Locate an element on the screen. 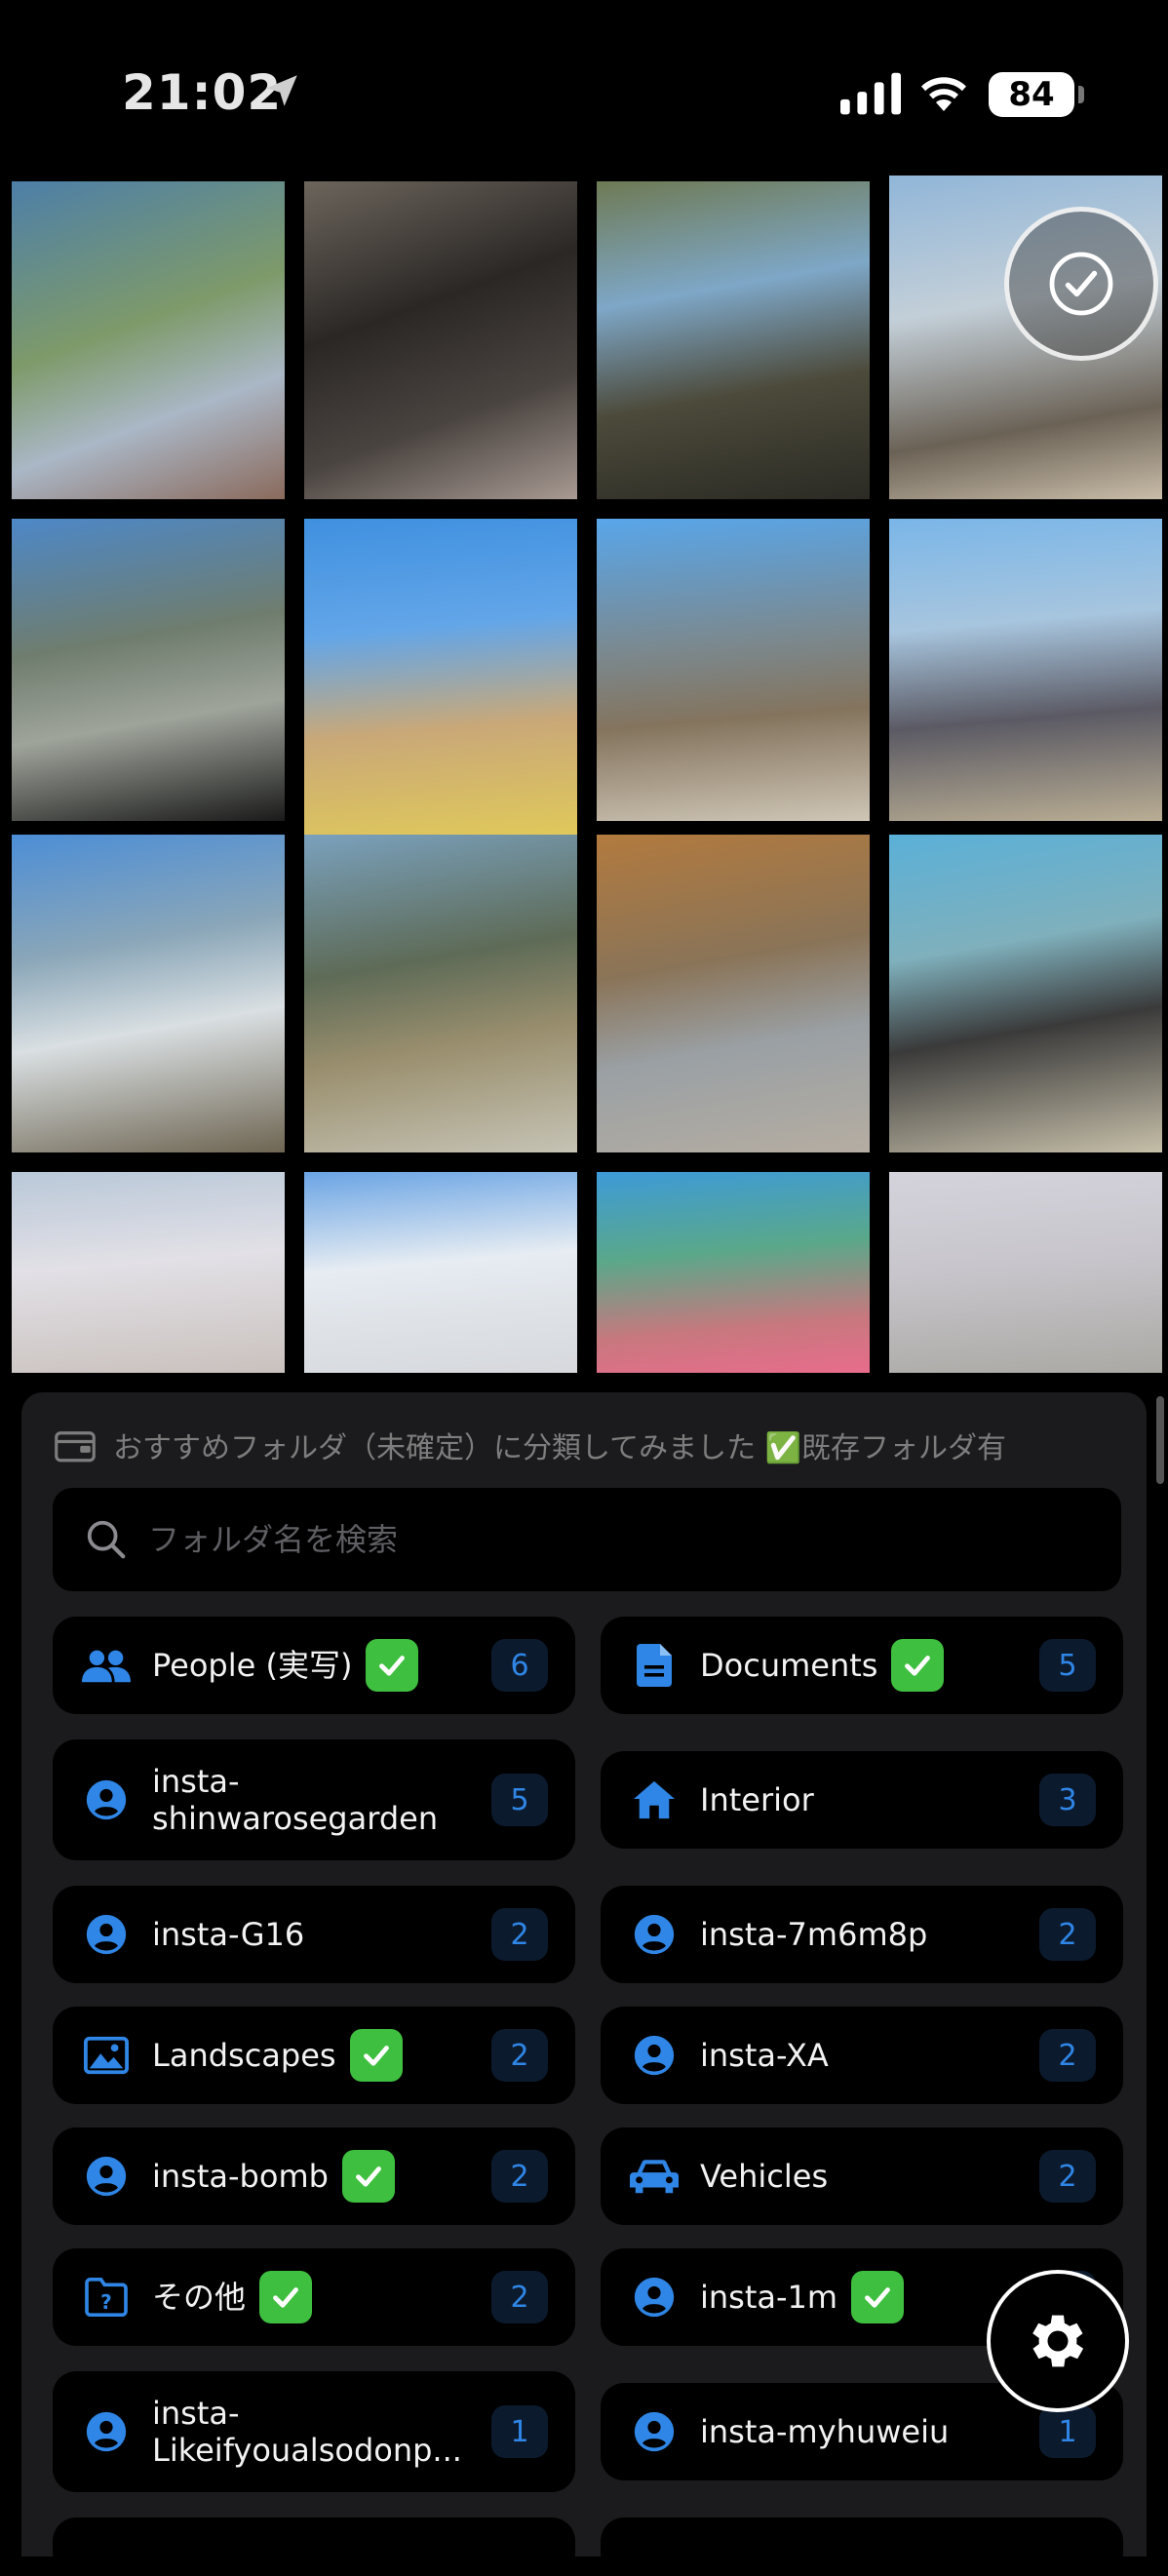 The image size is (1168, 2576). checkmark-circle-icon is located at coordinates (1081, 284).